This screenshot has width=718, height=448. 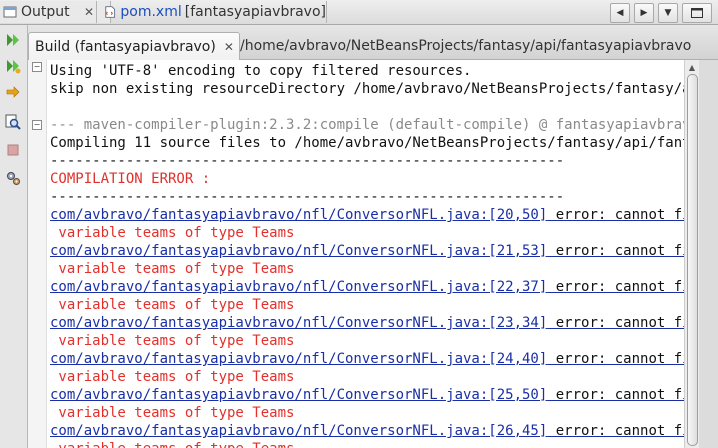 What do you see at coordinates (130, 179) in the screenshot?
I see `error-line: COMPILATION ERROR :` at bounding box center [130, 179].